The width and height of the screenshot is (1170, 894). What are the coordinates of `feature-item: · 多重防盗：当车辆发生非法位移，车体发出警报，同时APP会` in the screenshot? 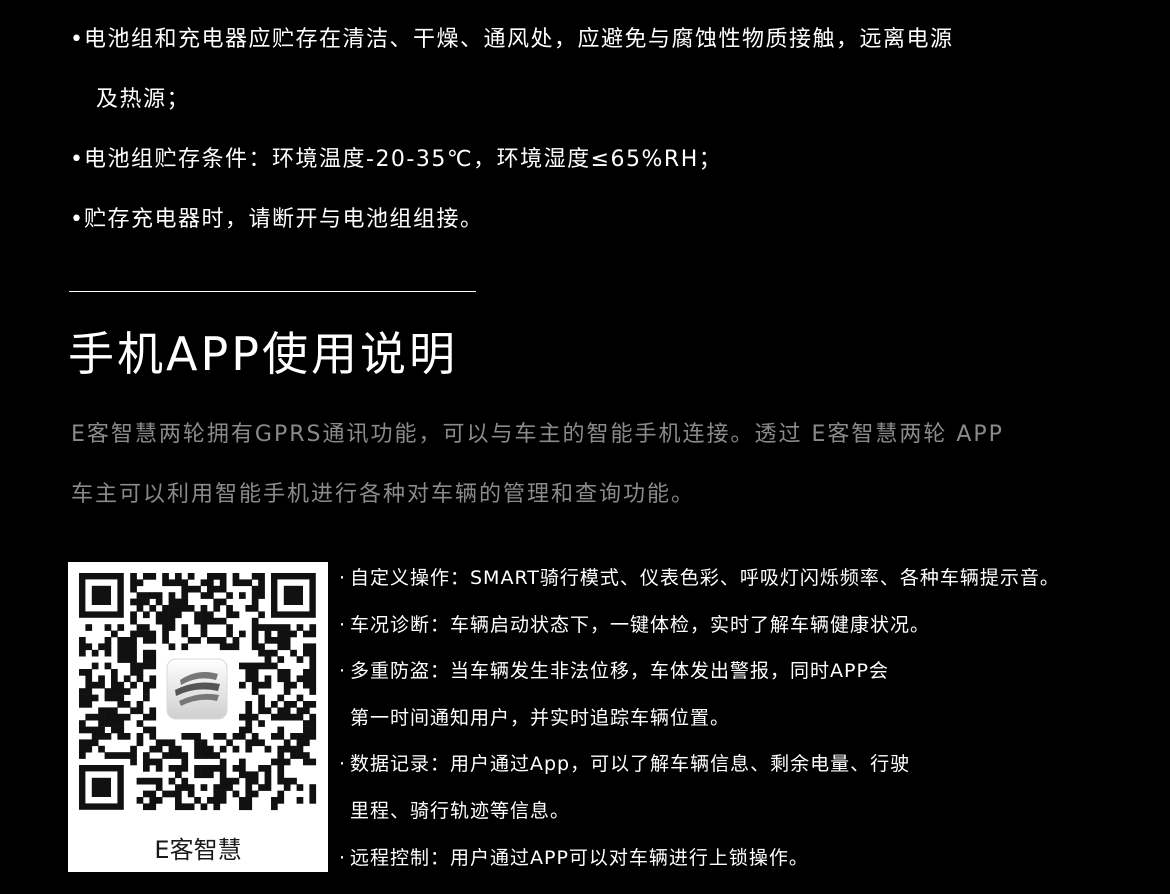 It's located at (749, 671).